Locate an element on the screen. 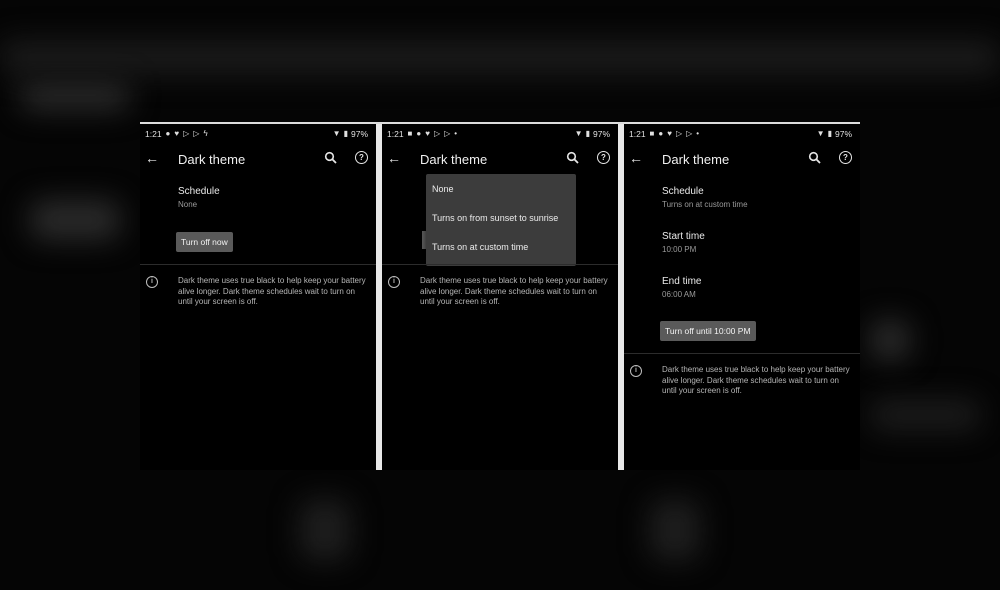 The height and width of the screenshot is (590, 1000). end-time-preference: End time 06:00 AM is located at coordinates (681, 287).